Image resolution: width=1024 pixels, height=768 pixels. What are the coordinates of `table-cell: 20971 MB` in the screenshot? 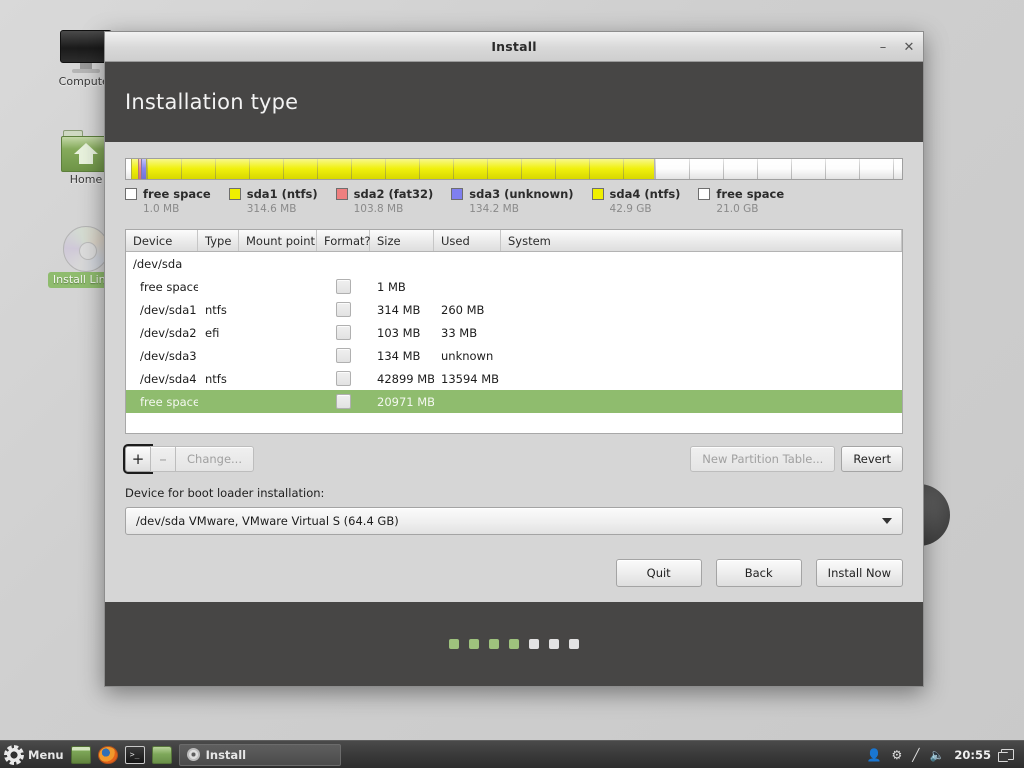 It's located at (405, 401).